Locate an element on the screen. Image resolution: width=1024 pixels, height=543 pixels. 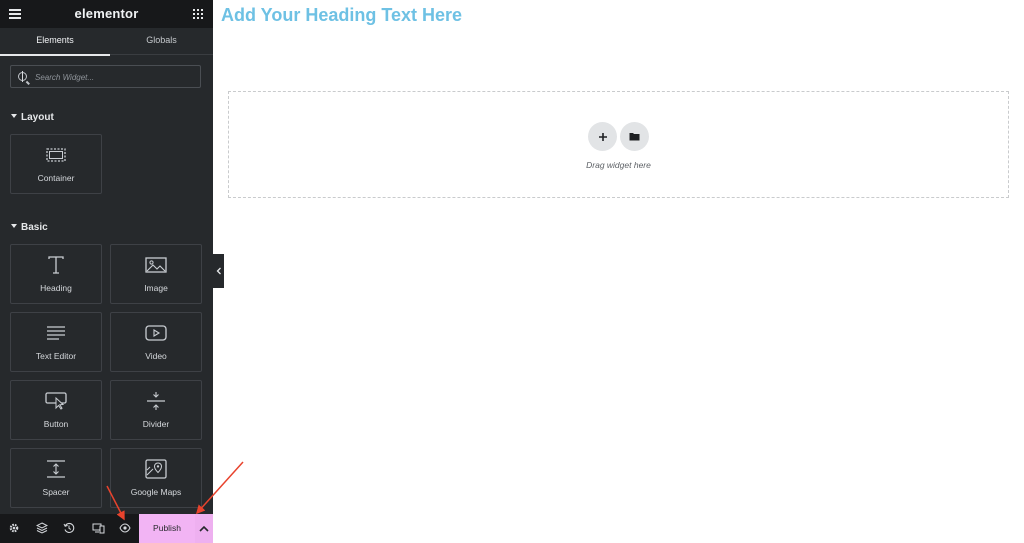
widget-spacer: Spacer is located at coordinates (56, 478).